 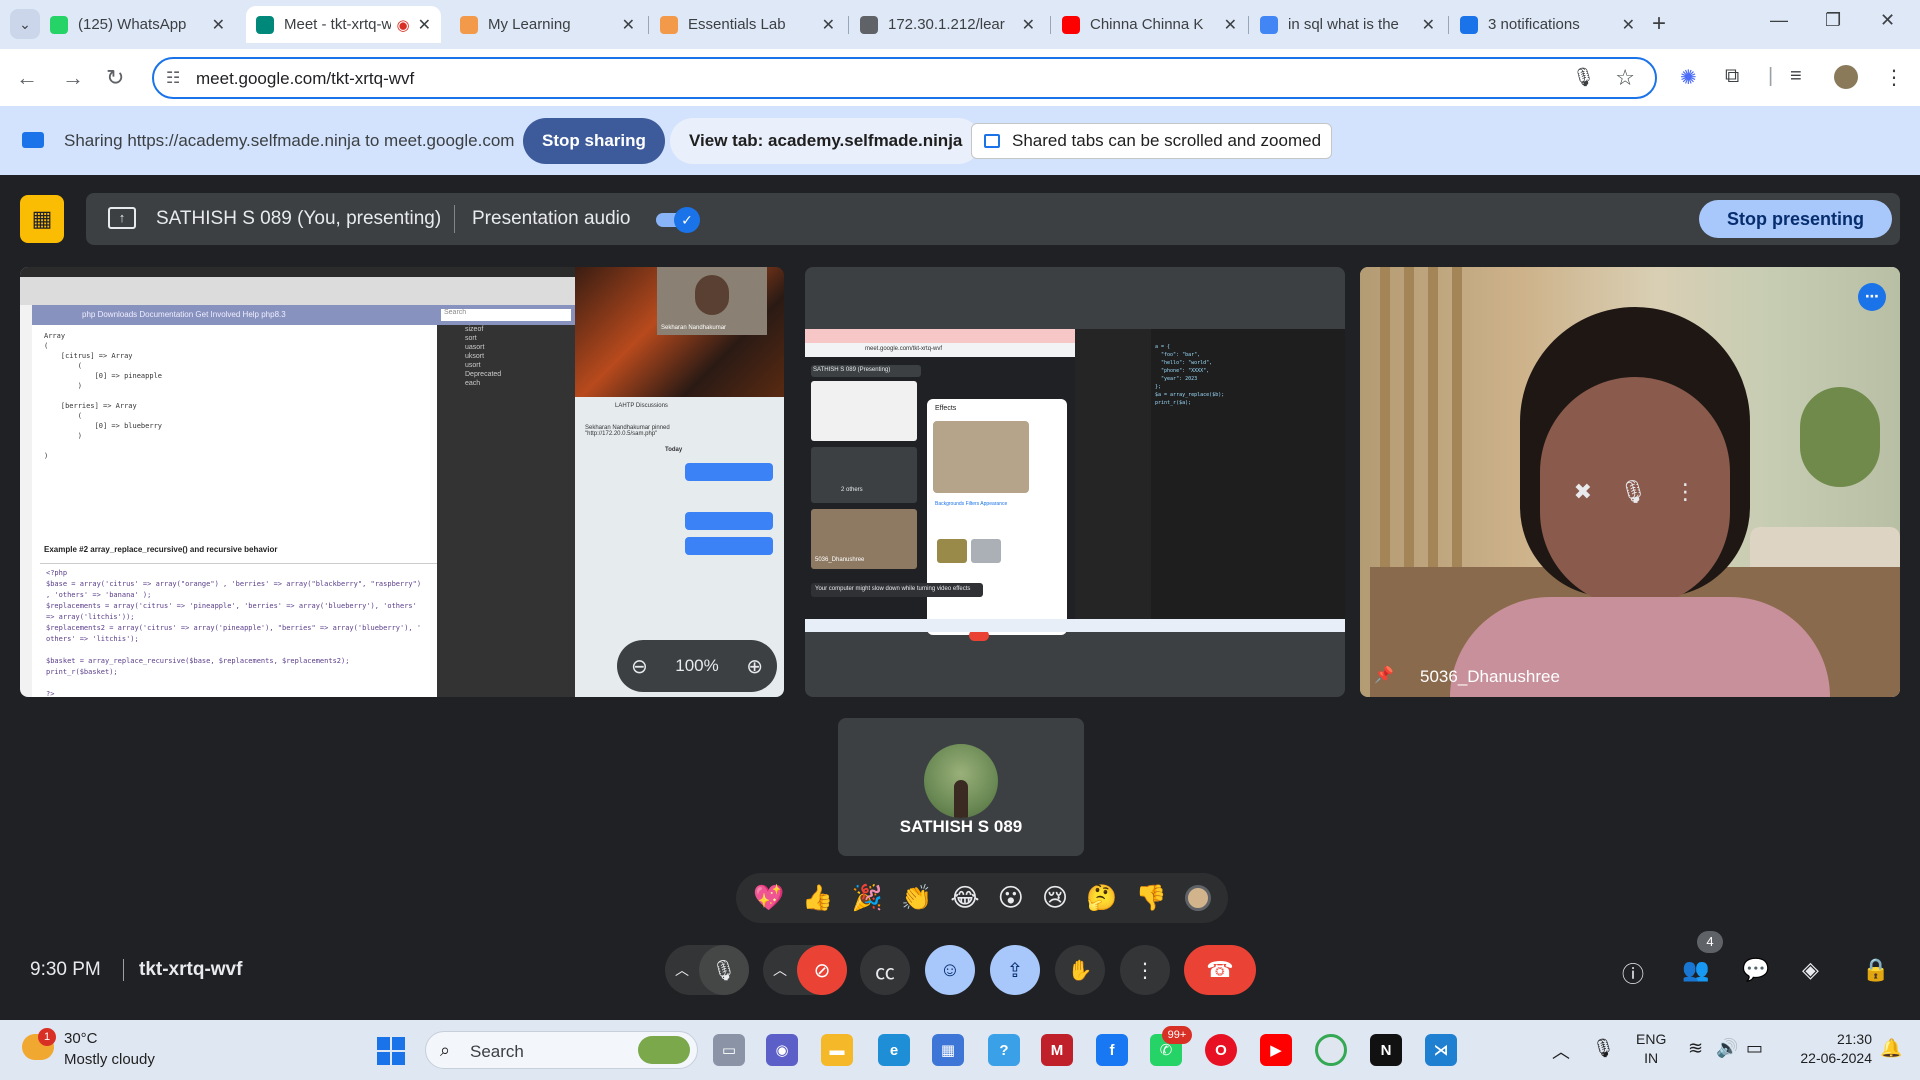 What do you see at coordinates (1603, 1048) in the screenshot?
I see `tray-microphone-icon: 🎙` at bounding box center [1603, 1048].